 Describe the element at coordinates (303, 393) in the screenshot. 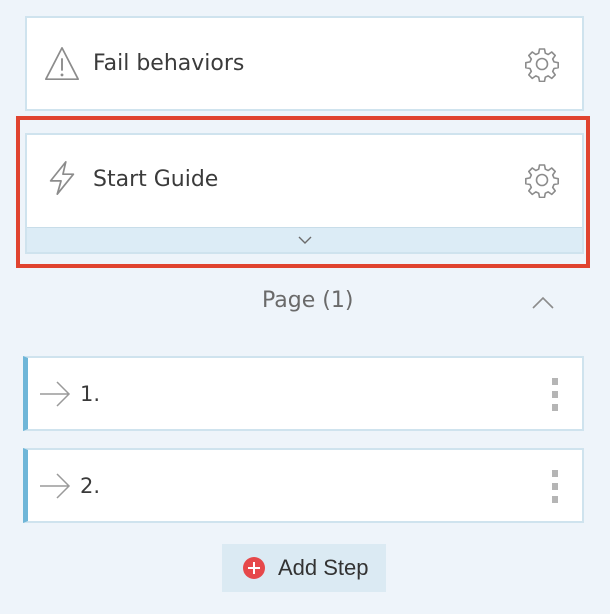

I see `step-row: 1.` at that location.